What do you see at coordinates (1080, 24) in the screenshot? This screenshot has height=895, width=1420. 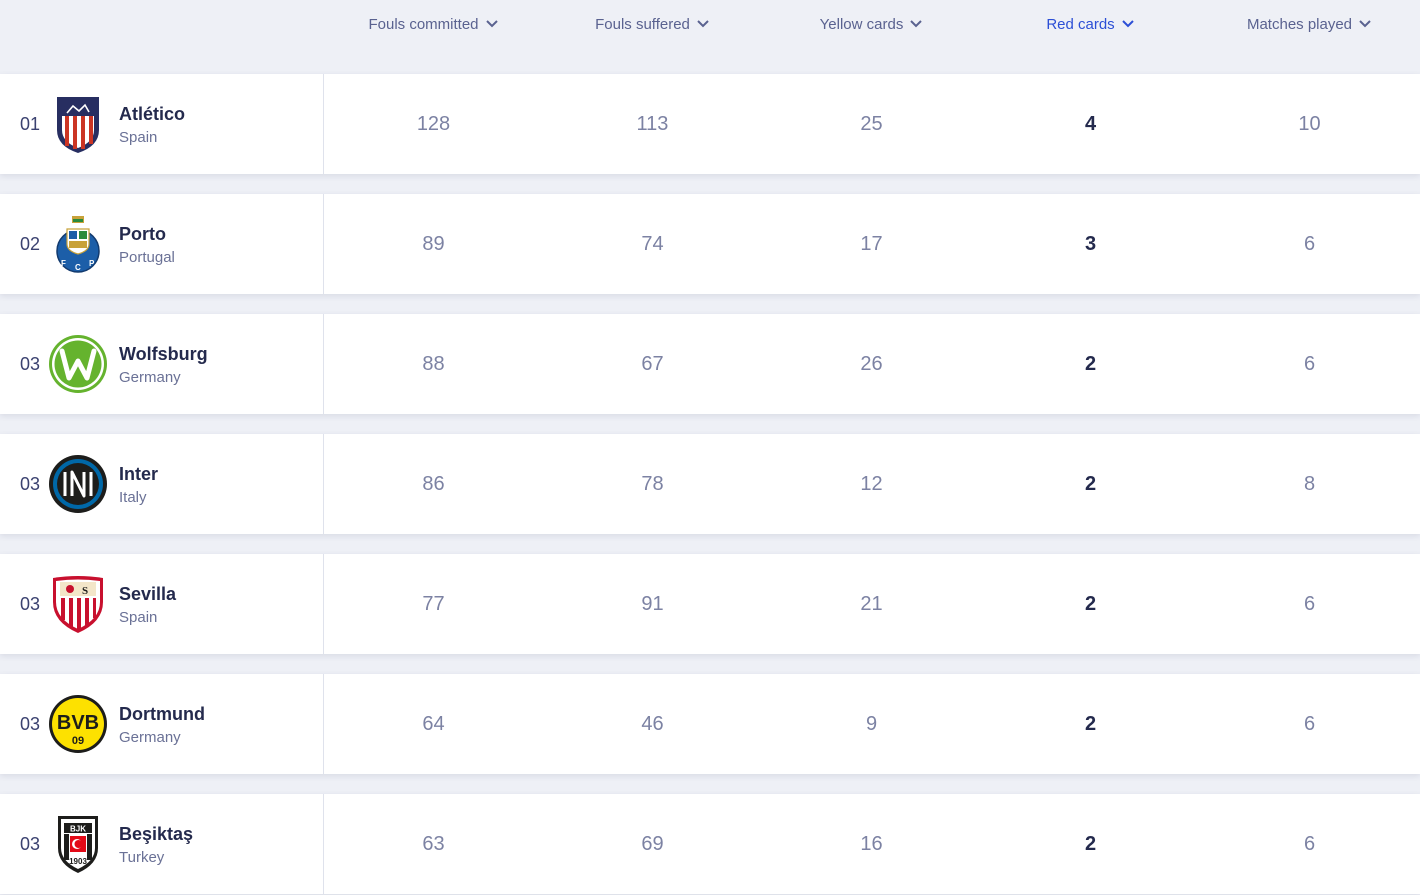 I see `column-label: Red cards` at bounding box center [1080, 24].